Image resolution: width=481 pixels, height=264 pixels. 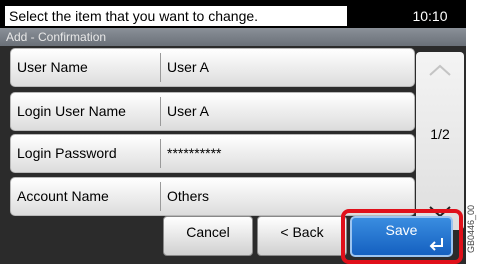 I want to click on figure-code: GB0446_00, so click(x=473, y=230).